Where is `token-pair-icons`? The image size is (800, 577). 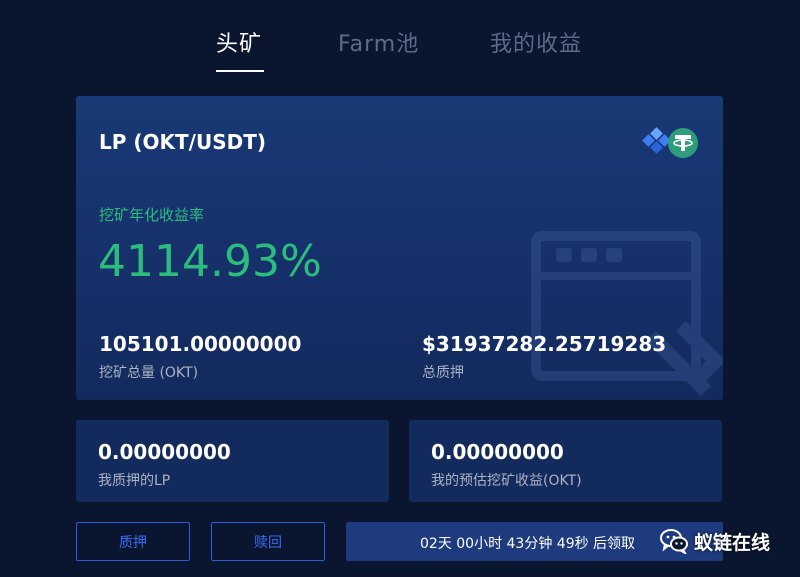 token-pair-icons is located at coordinates (670, 142).